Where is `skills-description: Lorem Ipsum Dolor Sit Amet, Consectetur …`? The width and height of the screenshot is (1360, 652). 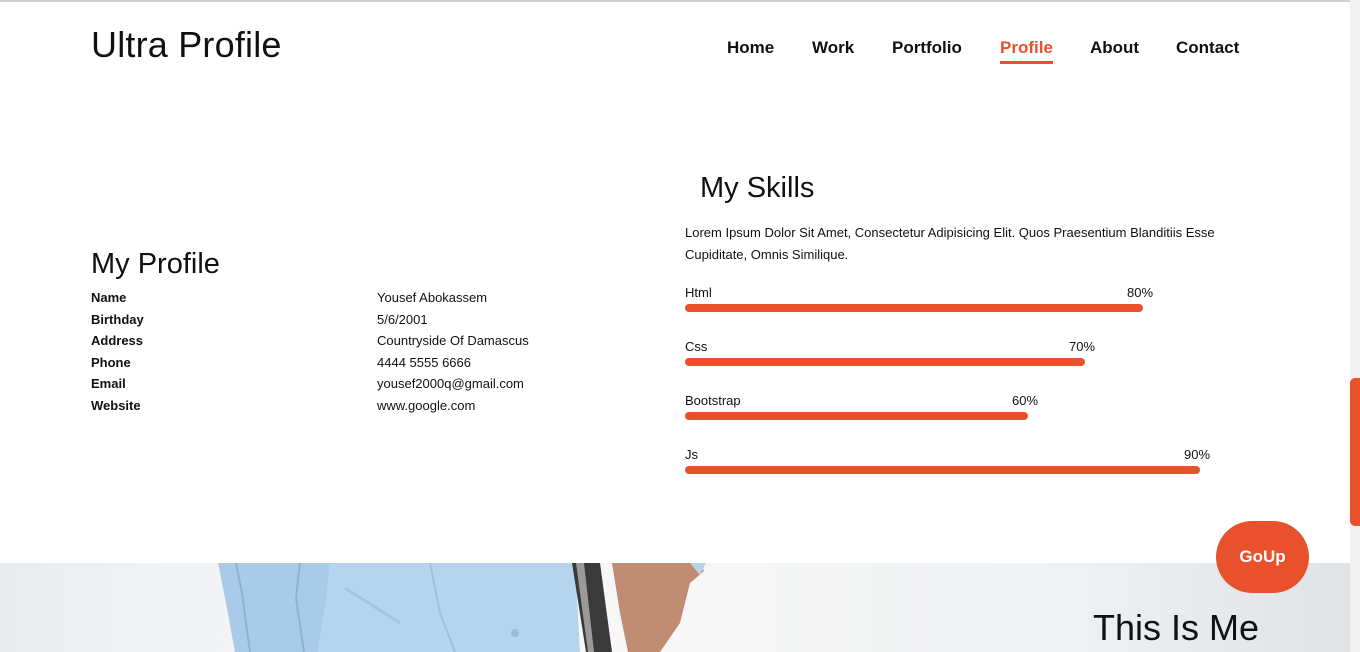 skills-description: Lorem Ipsum Dolor Sit Amet, Consectetur … is located at coordinates (950, 243).